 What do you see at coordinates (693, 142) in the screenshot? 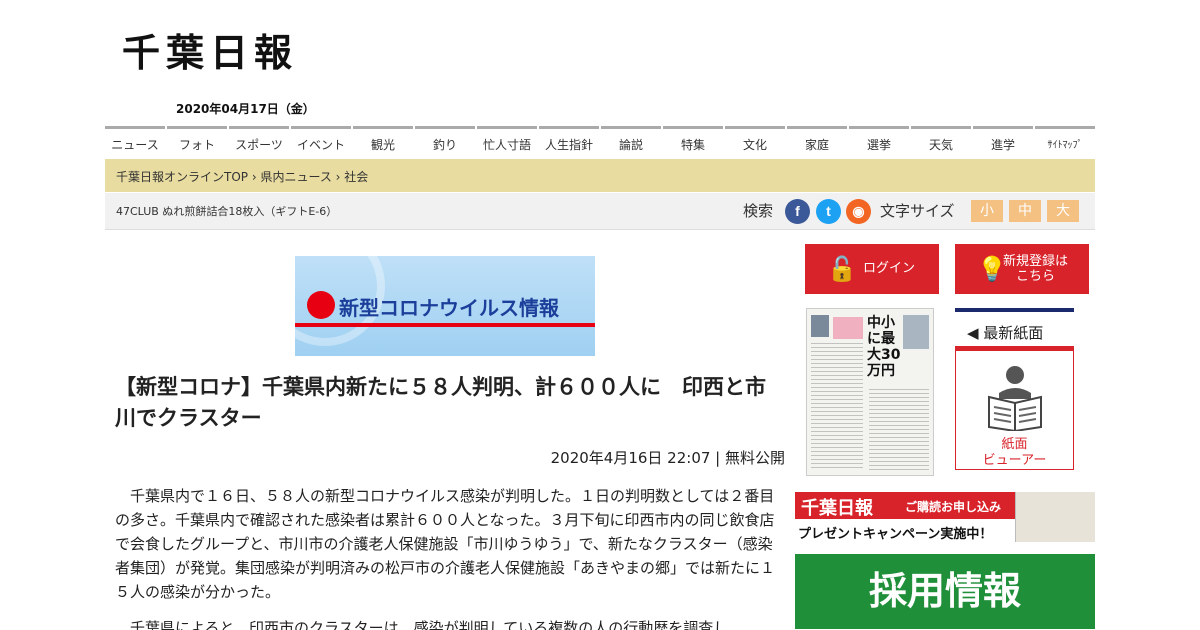
I see `nav-item: 特集` at bounding box center [693, 142].